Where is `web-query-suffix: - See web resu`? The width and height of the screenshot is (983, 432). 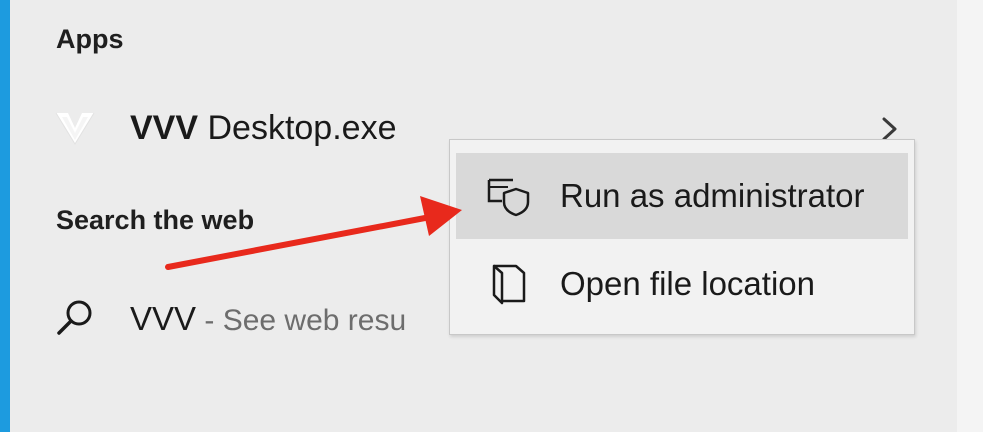
web-query-suffix: - See web resu is located at coordinates (301, 320).